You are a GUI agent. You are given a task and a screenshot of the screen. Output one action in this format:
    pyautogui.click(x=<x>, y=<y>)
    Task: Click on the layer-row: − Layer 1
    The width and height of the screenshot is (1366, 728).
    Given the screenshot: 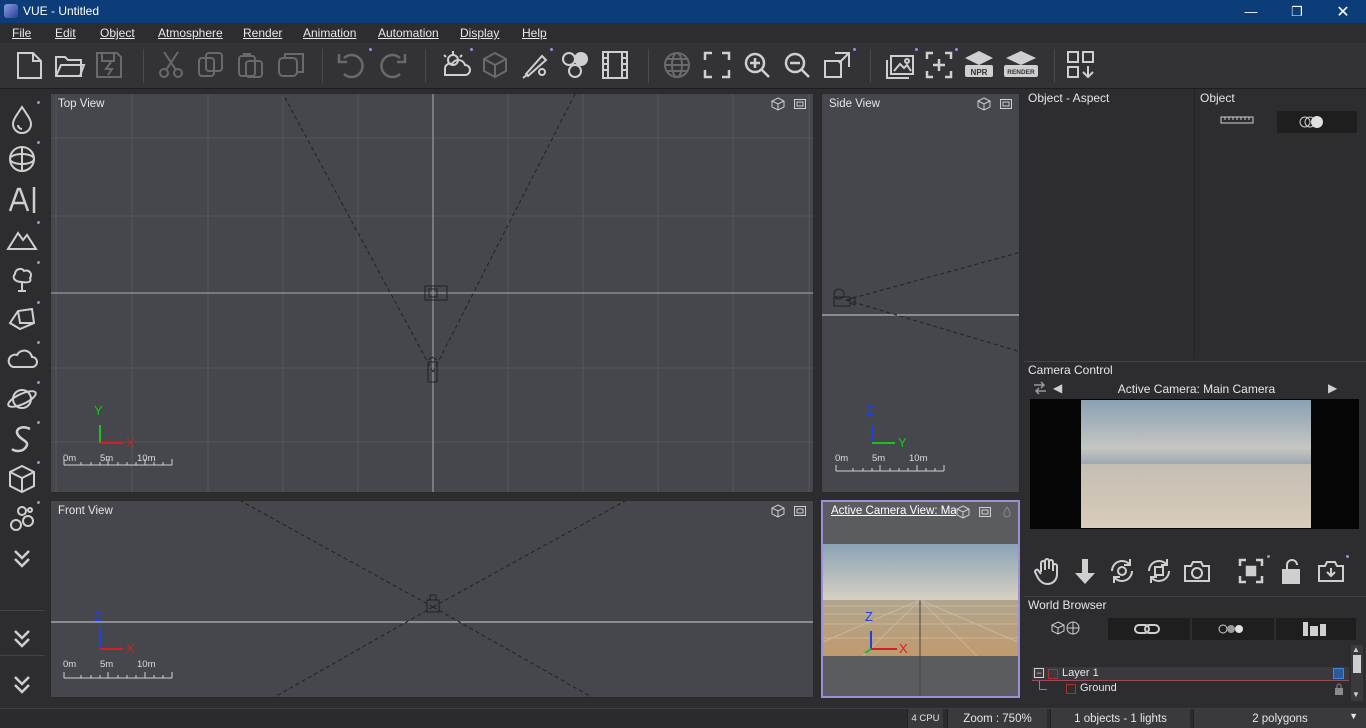 What is the action you would take?
    pyautogui.click(x=1190, y=674)
    